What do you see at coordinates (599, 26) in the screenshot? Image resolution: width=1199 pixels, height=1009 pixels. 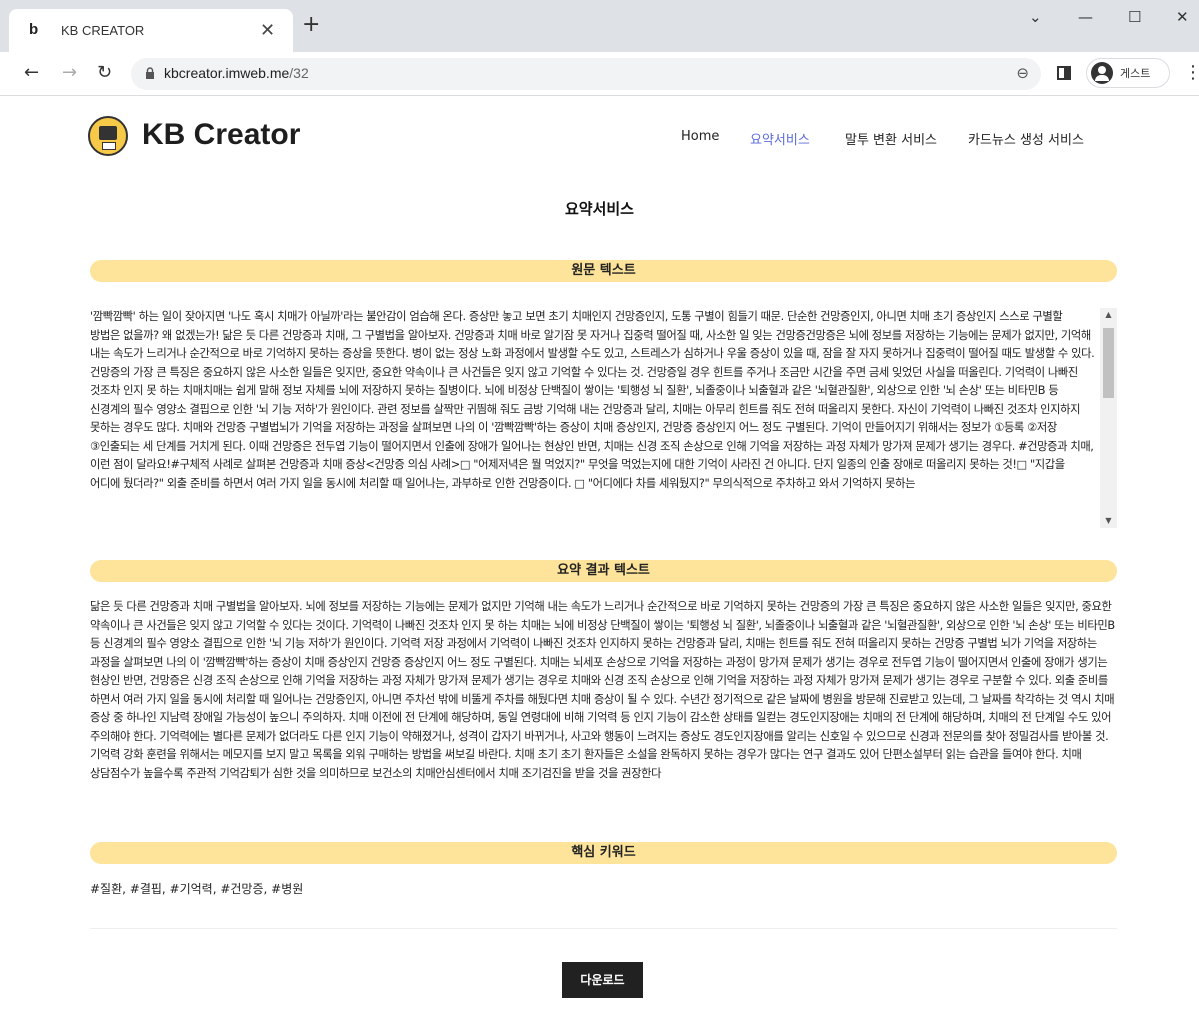 I see `browser-tabstrip: b KB CREATOR ✕ + ⌄ — ☐ ✕` at bounding box center [599, 26].